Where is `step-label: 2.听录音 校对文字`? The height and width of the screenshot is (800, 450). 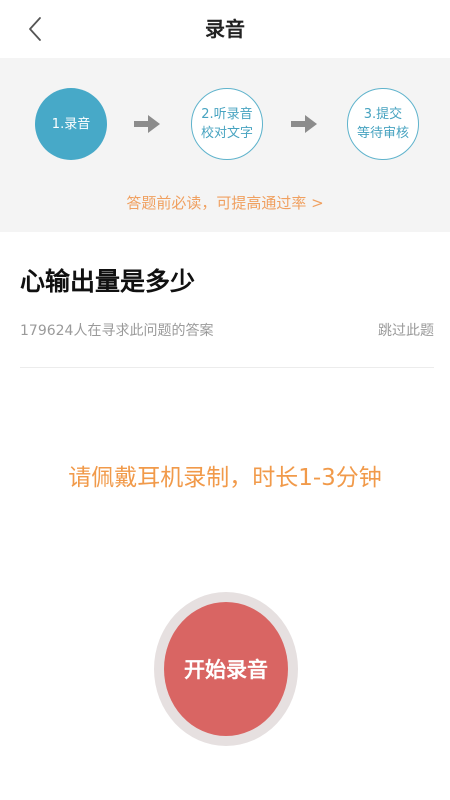 step-label: 2.听录音 校对文字 is located at coordinates (226, 124).